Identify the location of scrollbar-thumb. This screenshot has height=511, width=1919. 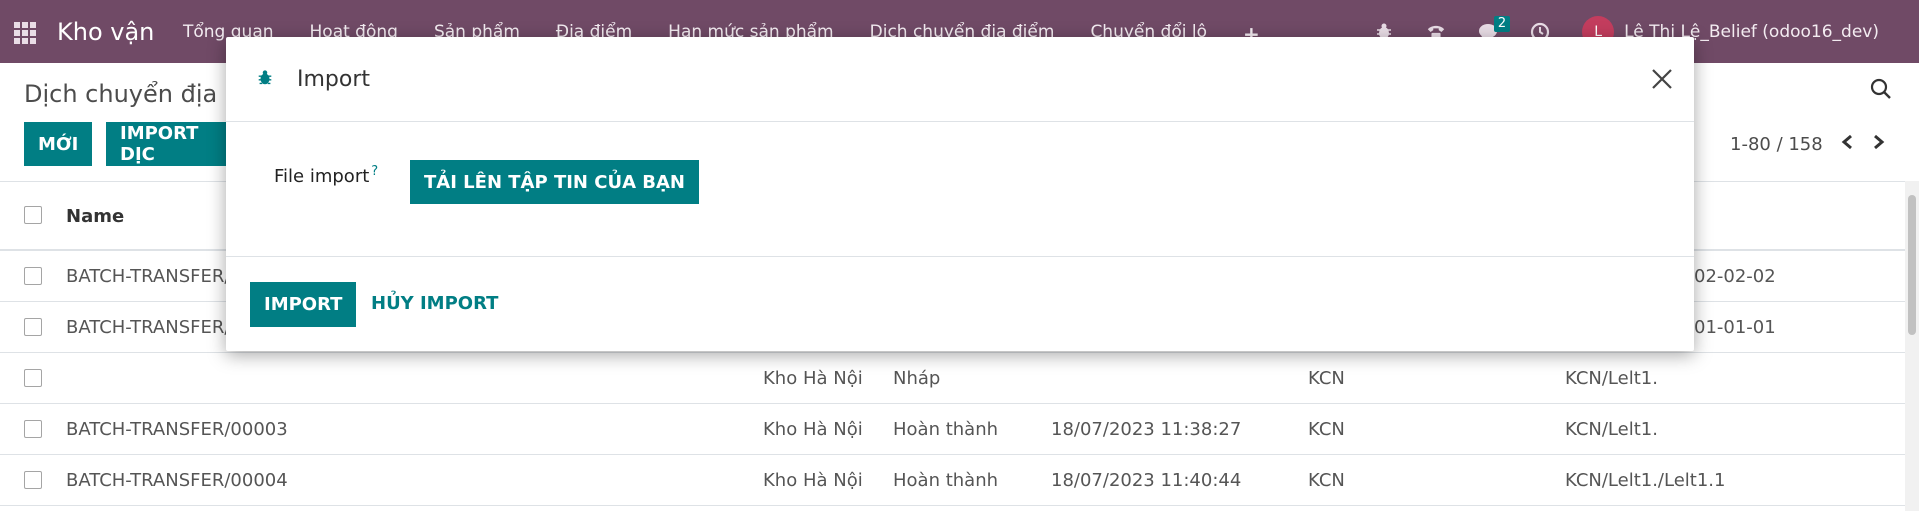
(1912, 265).